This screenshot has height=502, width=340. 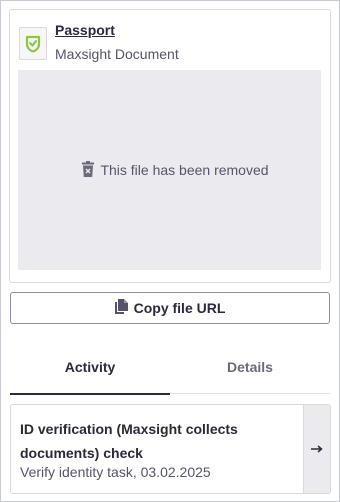 I want to click on removed-message: This file has been removed, so click(x=175, y=170).